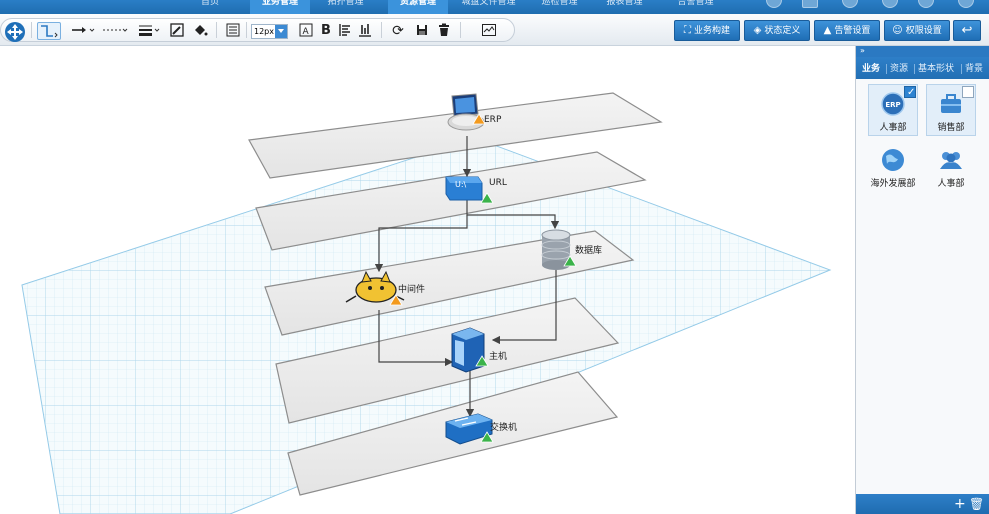  Describe the element at coordinates (810, 4) in the screenshot. I see `monitor-icon` at that location.